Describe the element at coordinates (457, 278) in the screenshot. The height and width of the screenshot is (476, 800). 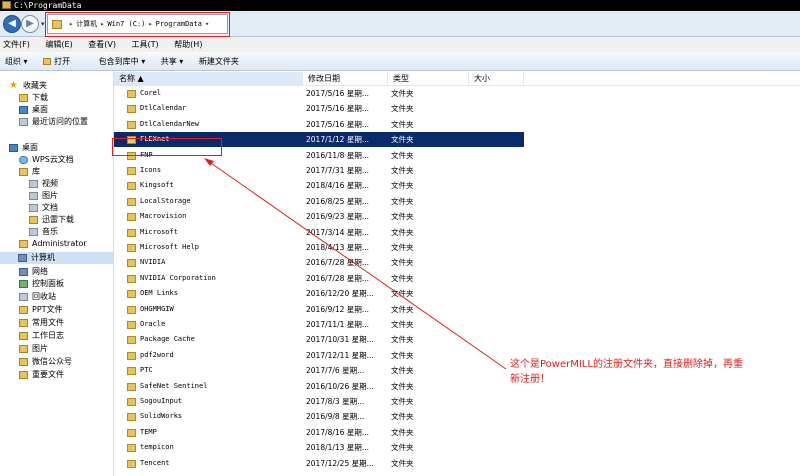
I see `table-row: NVIDIA Corporation 2016/7/28 星期... 文件夹` at that location.